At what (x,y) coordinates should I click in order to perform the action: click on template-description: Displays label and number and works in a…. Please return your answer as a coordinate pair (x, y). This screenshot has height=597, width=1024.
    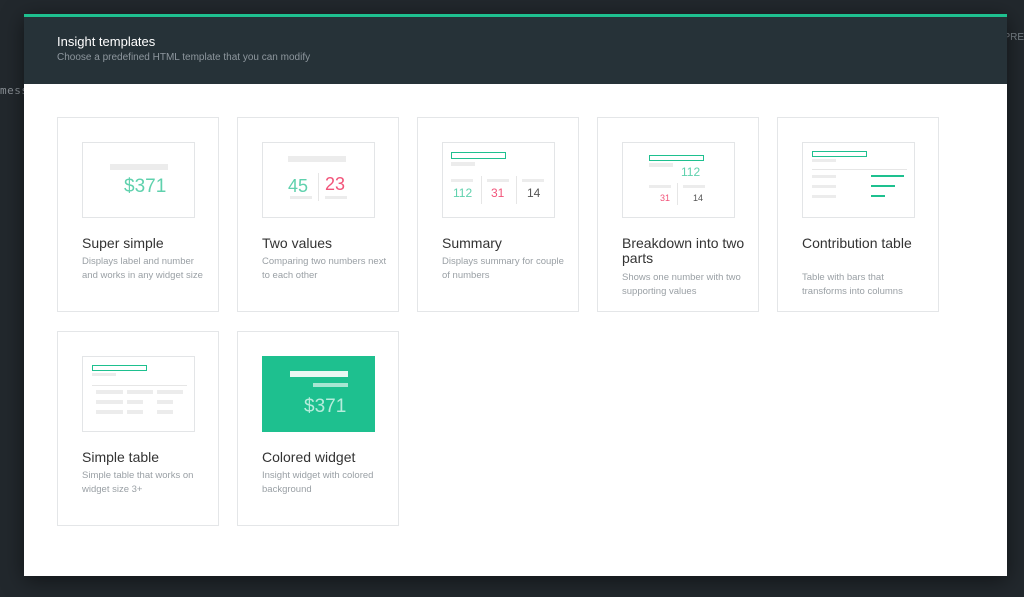
    Looking at the image, I should click on (142, 268).